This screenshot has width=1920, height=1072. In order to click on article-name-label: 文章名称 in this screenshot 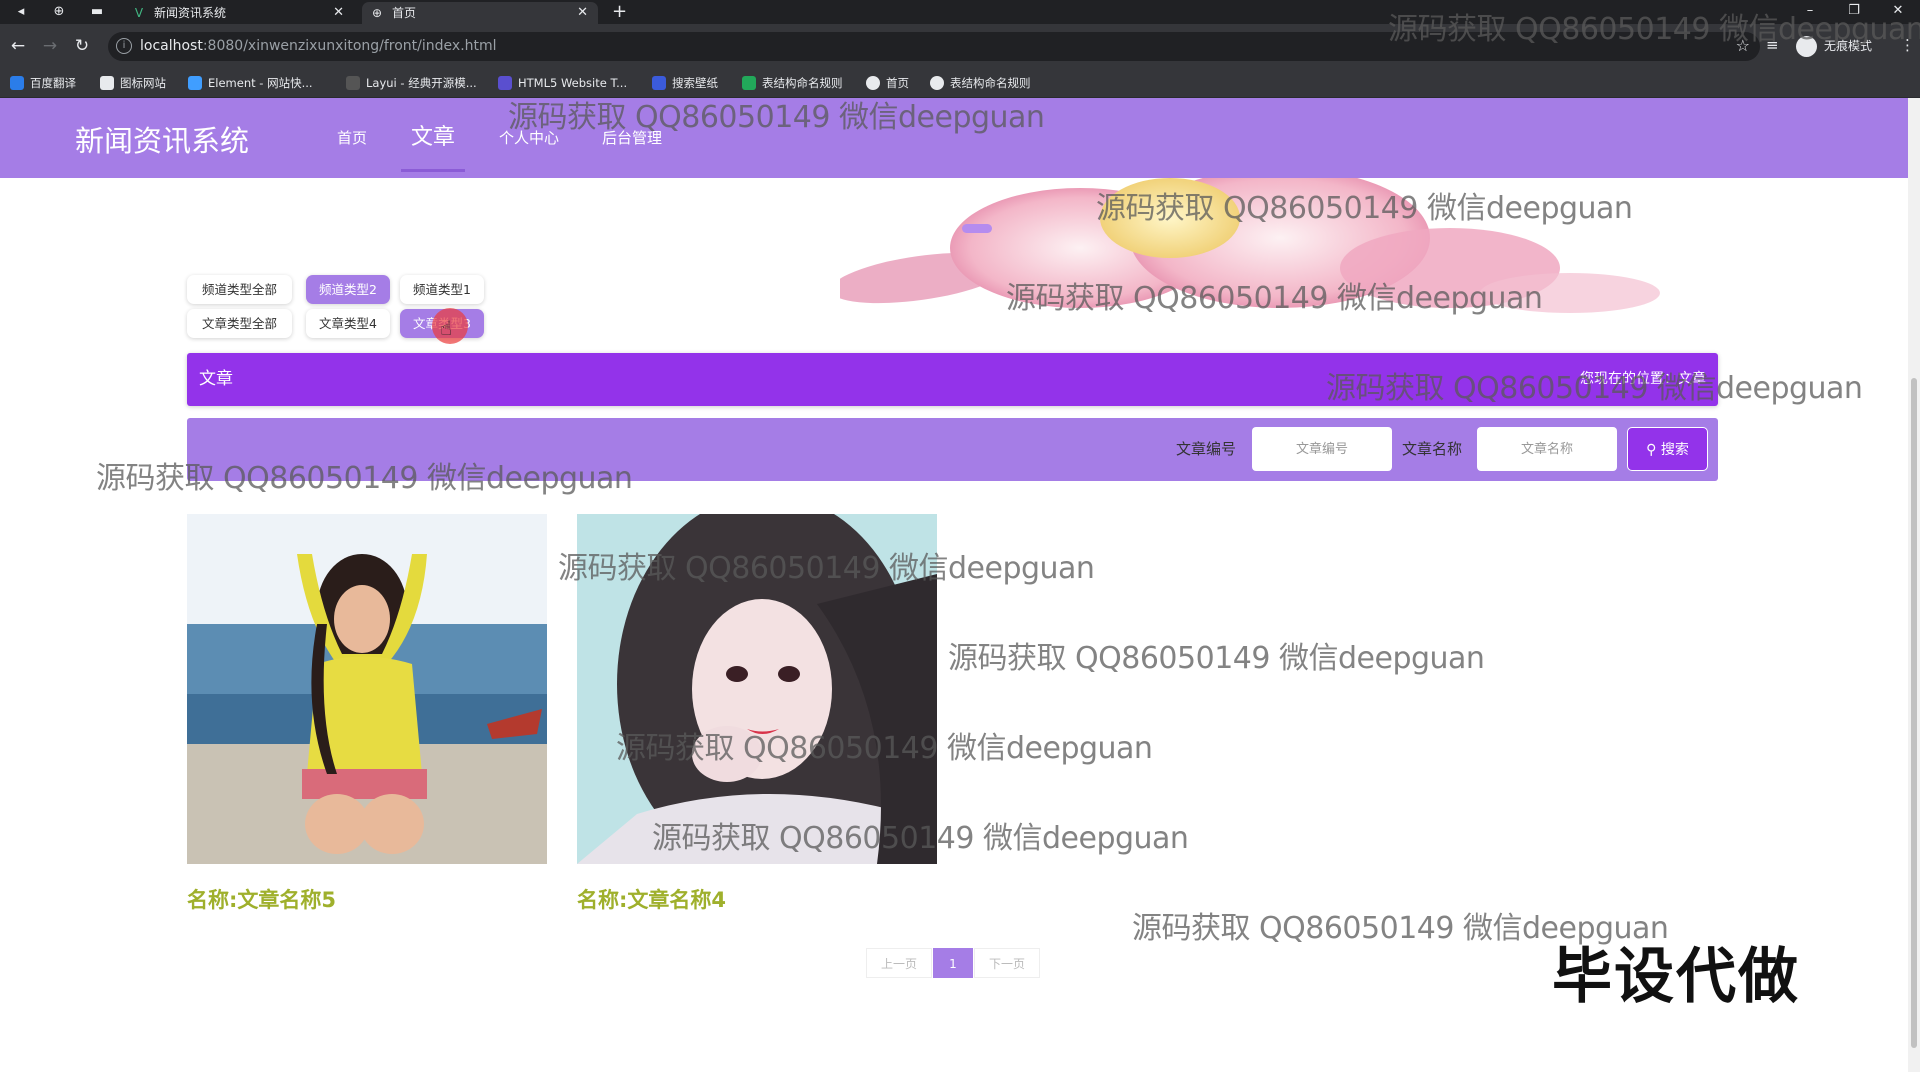, I will do `click(1432, 449)`.